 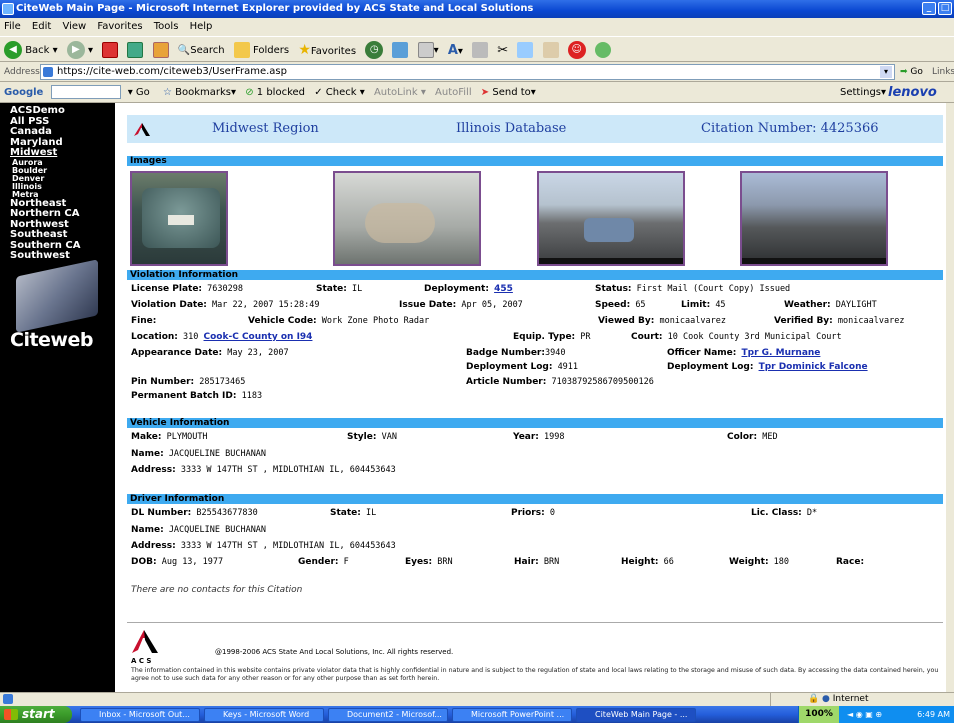 I want to click on gender-field: Gender: F, so click(x=323, y=562).